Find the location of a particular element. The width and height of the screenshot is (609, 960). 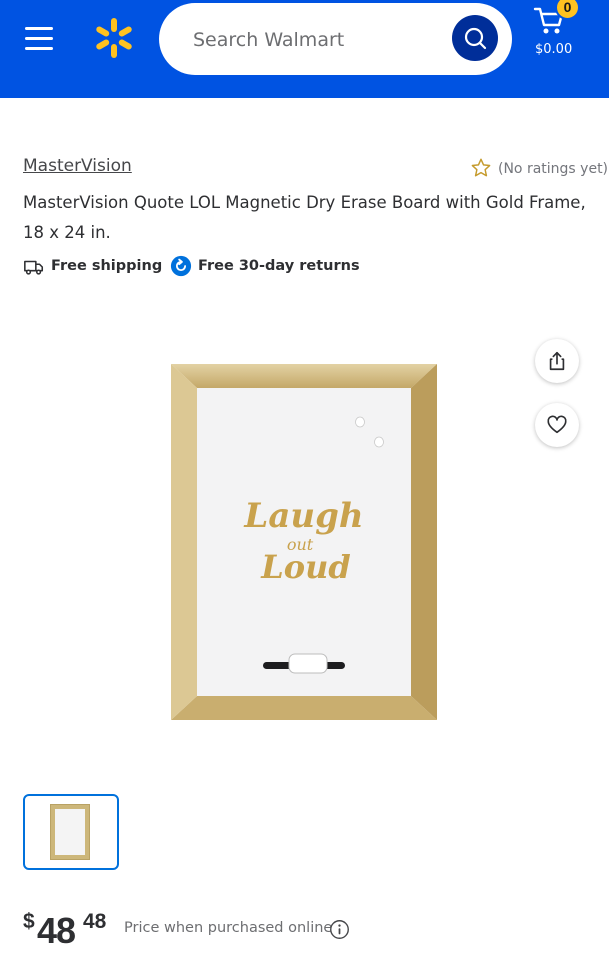

share-button is located at coordinates (557, 361).